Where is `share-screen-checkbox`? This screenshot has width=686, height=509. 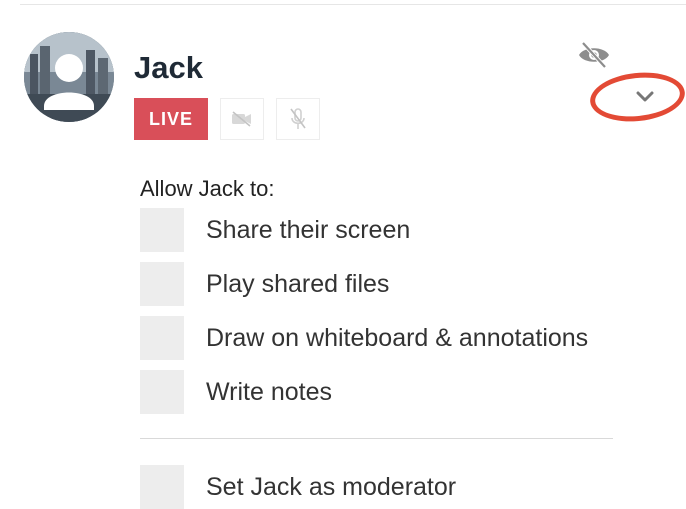 share-screen-checkbox is located at coordinates (162, 230).